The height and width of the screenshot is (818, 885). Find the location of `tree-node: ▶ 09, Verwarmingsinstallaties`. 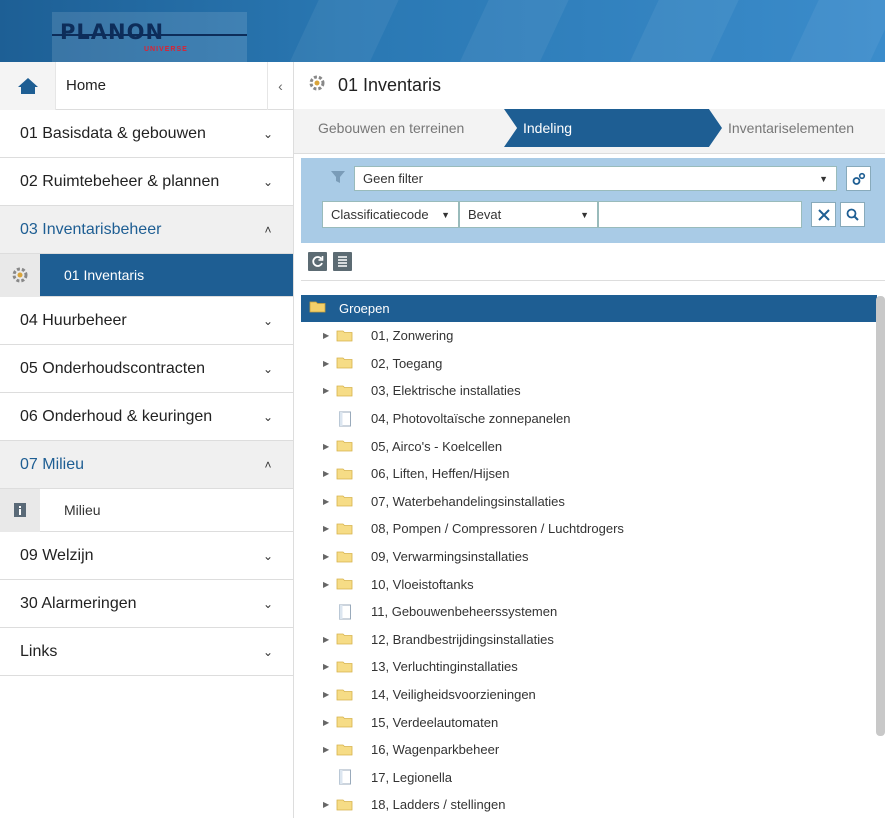

tree-node: ▶ 09, Verwarmingsinstallaties is located at coordinates (589, 557).